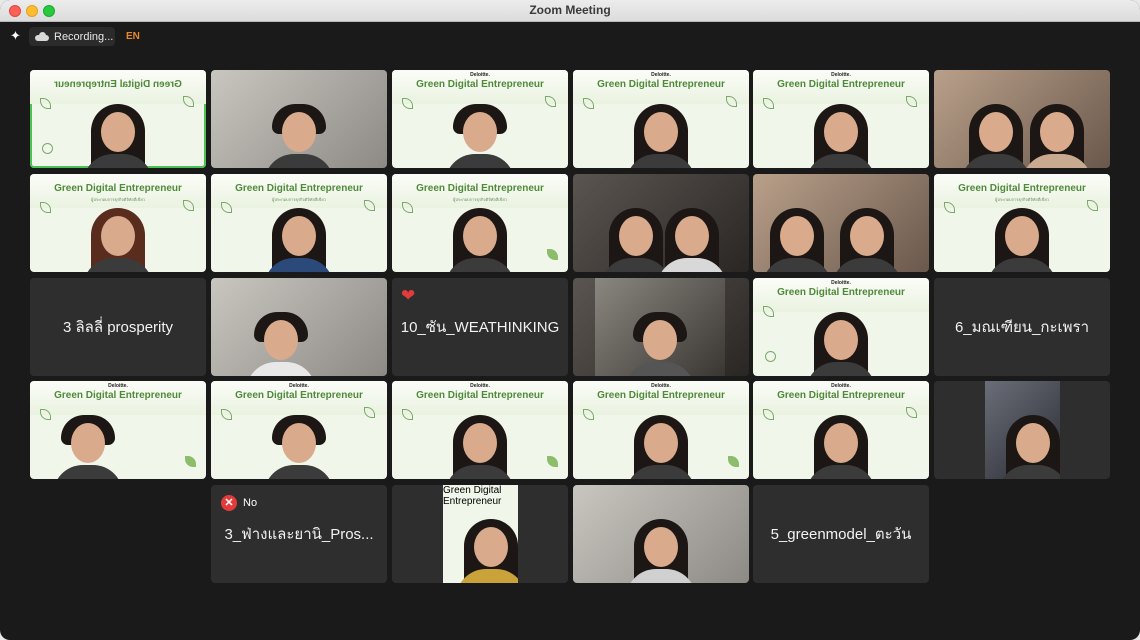 This screenshot has height=640, width=1140. What do you see at coordinates (15, 36) in the screenshot?
I see `sparkle-icon: ✦` at bounding box center [15, 36].